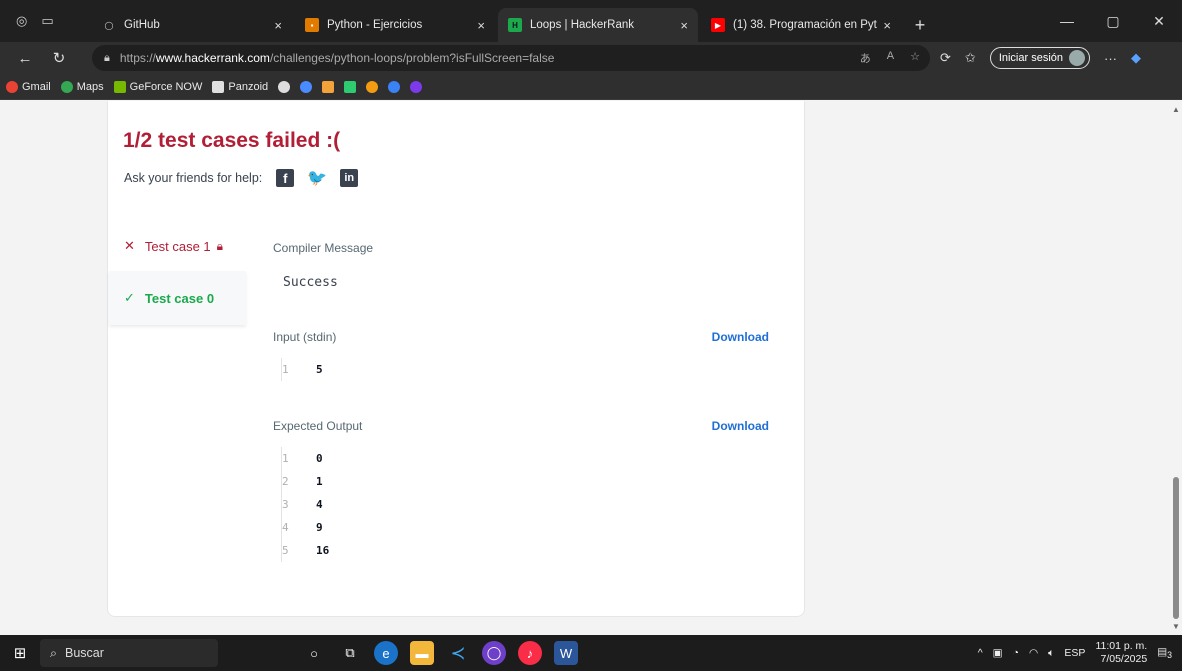 This screenshot has height=671, width=1182. I want to click on test-case-0: ✓ Test case 0, so click(177, 298).